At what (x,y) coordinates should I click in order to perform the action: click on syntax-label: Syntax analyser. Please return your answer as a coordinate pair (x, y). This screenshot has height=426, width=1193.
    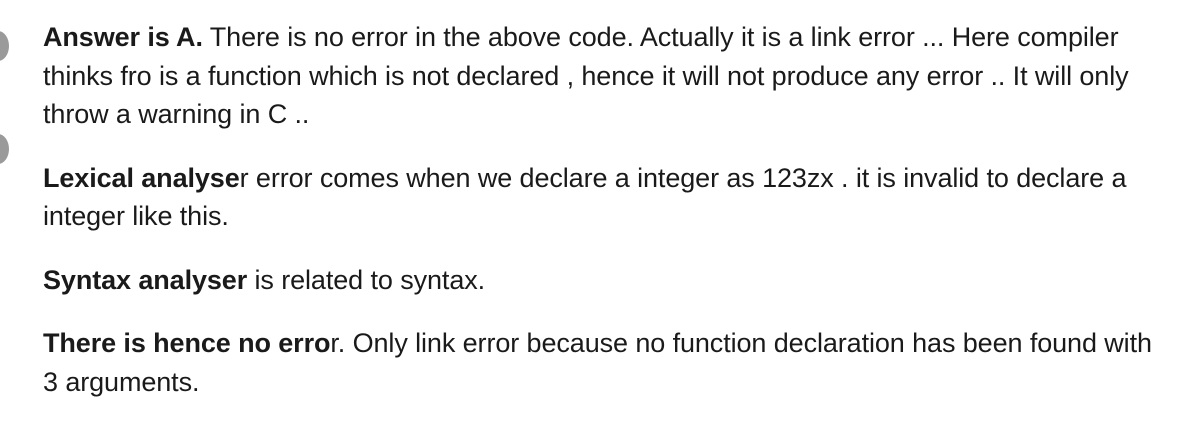
    Looking at the image, I should click on (145, 279).